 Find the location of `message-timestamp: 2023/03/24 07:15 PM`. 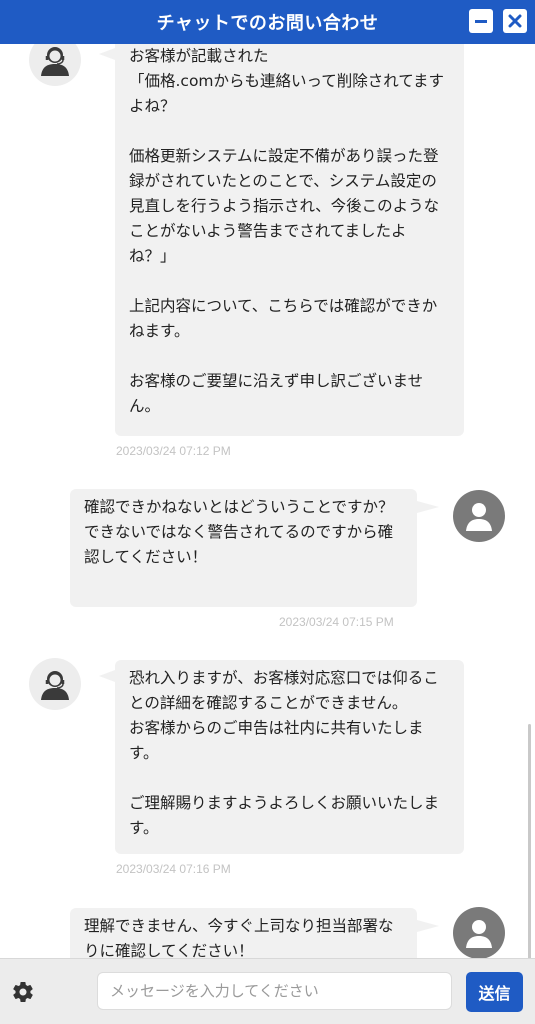

message-timestamp: 2023/03/24 07:15 PM is located at coordinates (336, 622).